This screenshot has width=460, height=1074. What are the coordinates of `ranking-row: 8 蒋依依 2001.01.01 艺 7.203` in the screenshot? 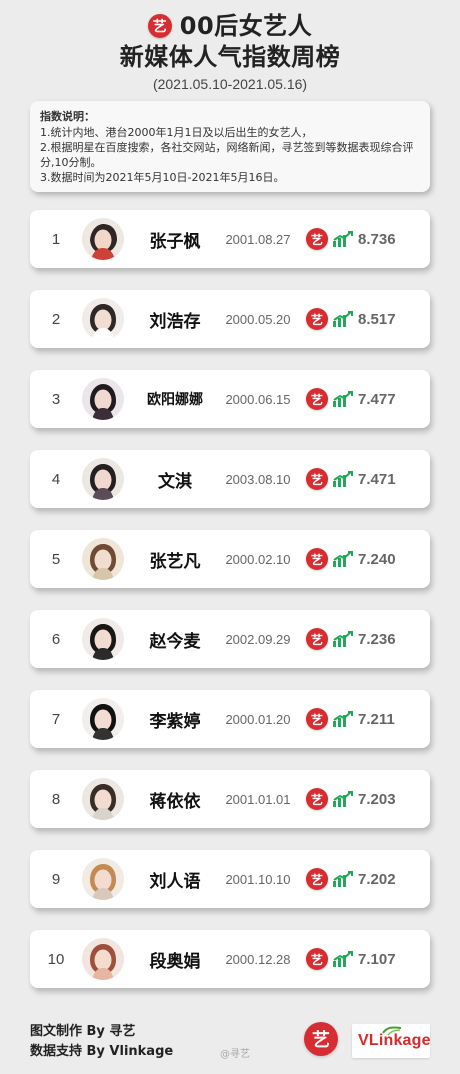 It's located at (230, 799).